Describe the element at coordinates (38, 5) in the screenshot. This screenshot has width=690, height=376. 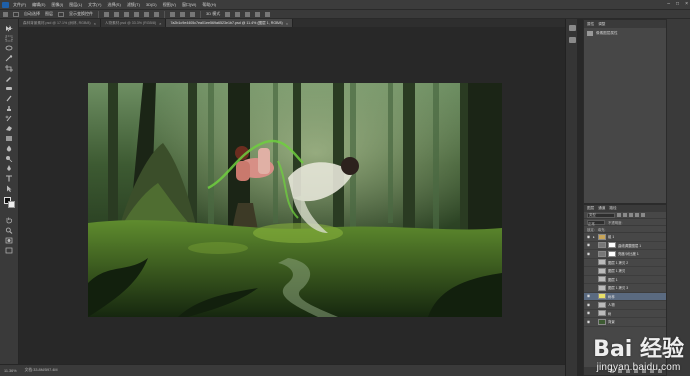
I see `menu-edit: 编辑(E)` at that location.